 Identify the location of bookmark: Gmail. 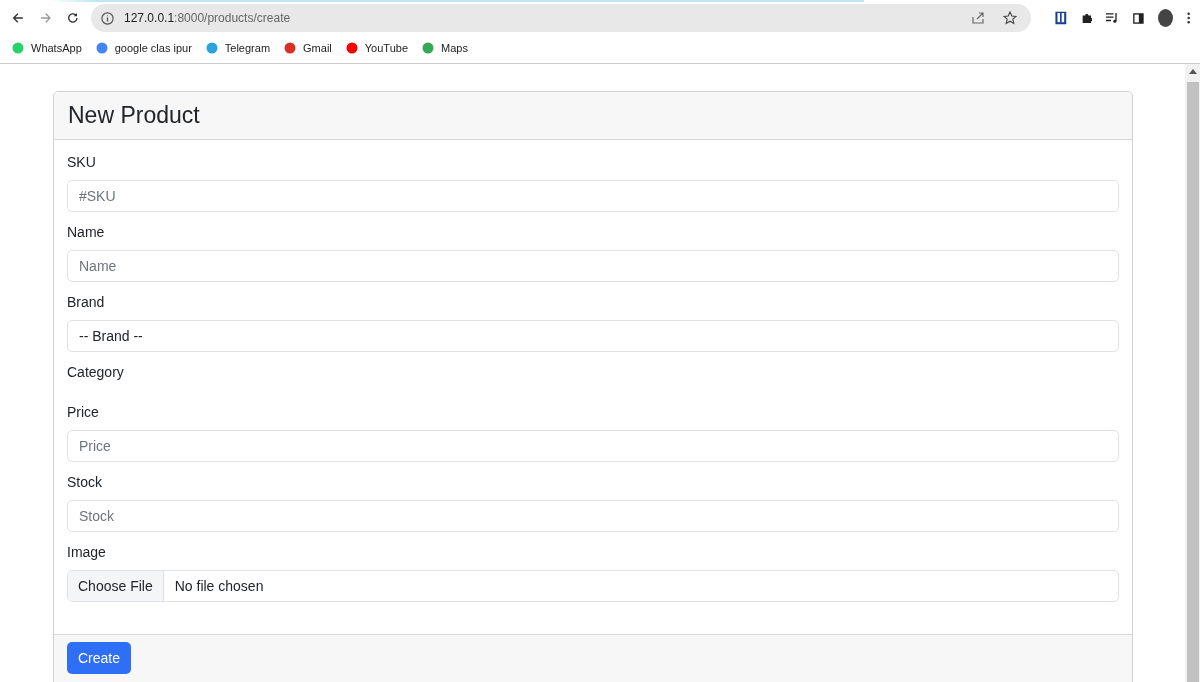
(308, 48).